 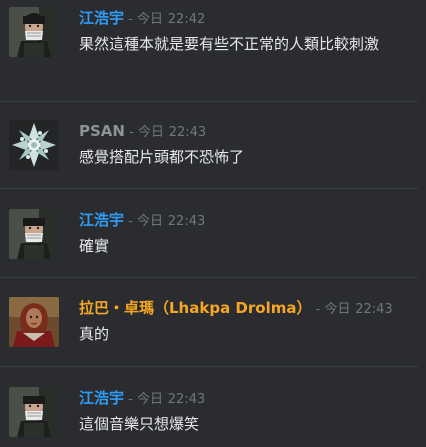 What do you see at coordinates (94, 334) in the screenshot?
I see `message-text: 真的` at bounding box center [94, 334].